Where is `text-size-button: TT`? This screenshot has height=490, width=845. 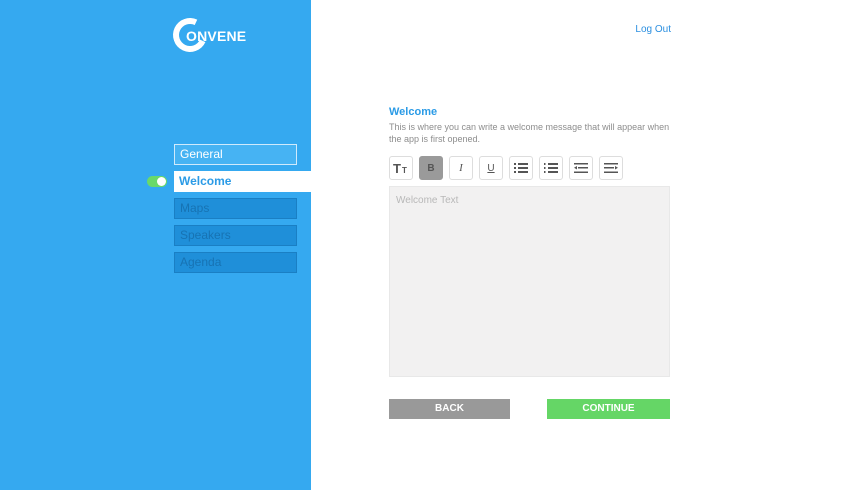 text-size-button: TT is located at coordinates (401, 168).